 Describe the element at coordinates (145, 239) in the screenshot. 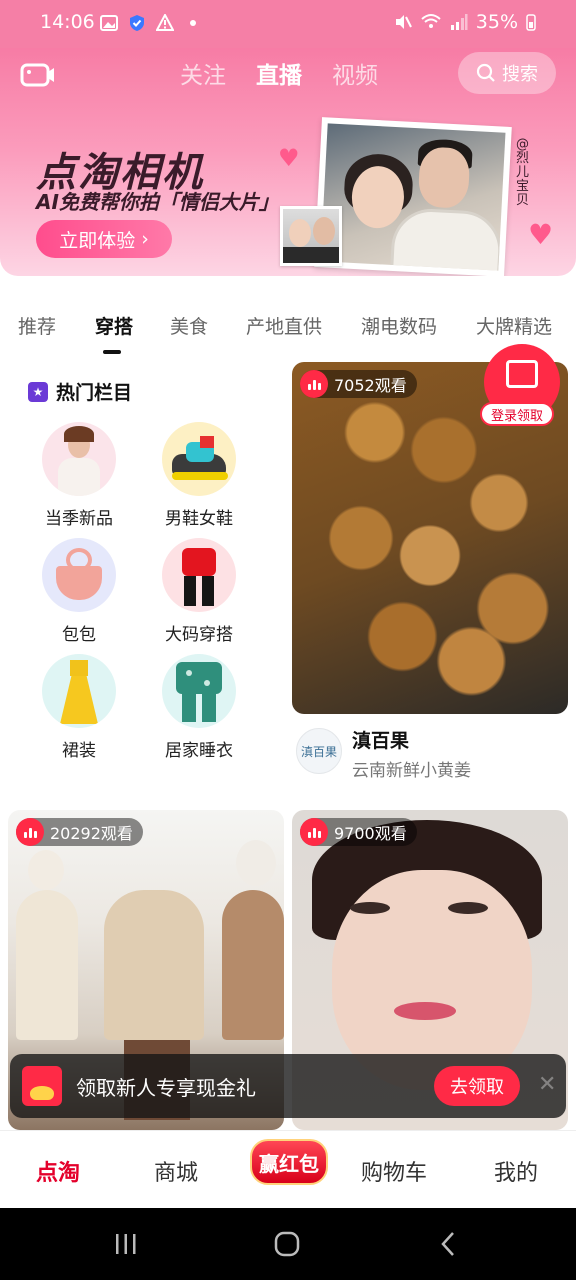

I see `chevron-right-icon: ›` at that location.